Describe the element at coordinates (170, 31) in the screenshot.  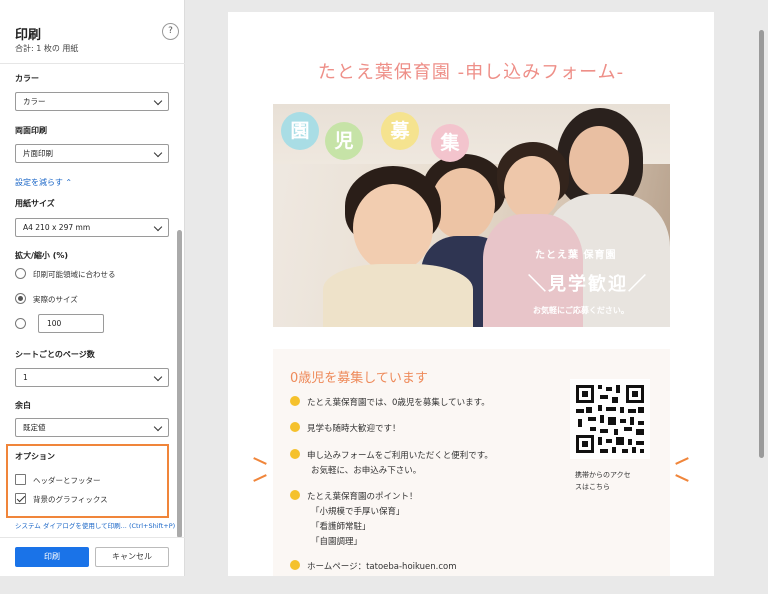
I see `help-icon: ?` at that location.